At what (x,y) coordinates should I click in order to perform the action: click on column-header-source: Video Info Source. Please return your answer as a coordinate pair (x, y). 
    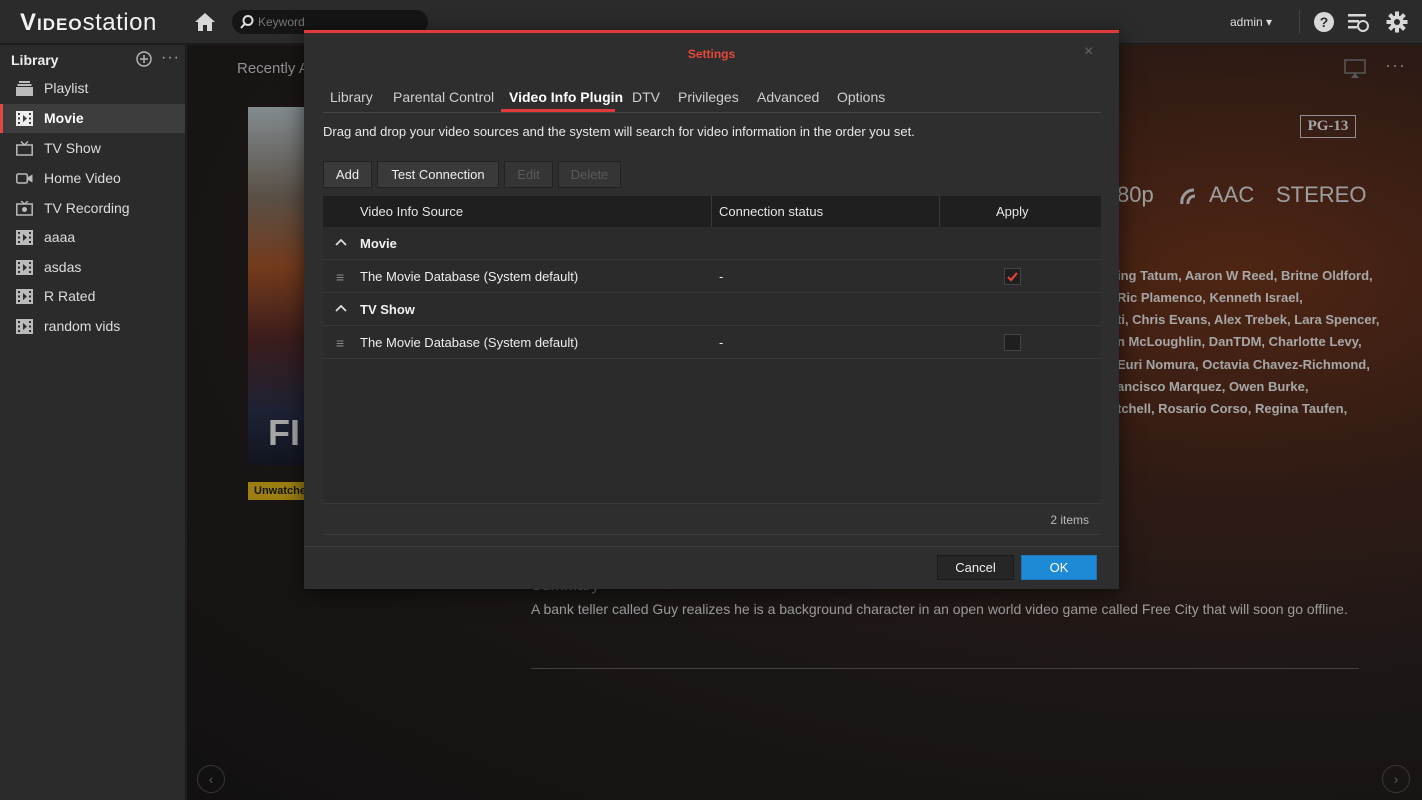
    Looking at the image, I should click on (411, 211).